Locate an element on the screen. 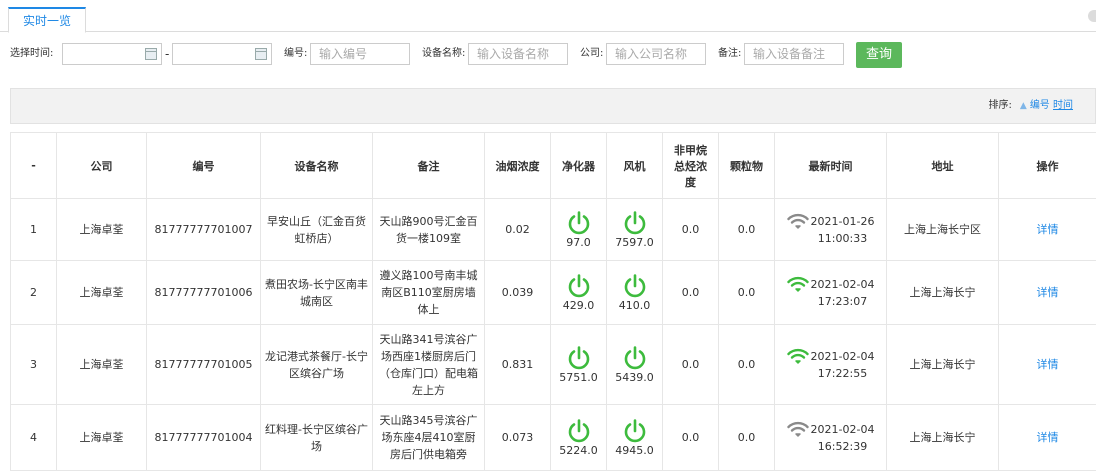  remark-text: 天山路345号滨谷广场东座4层410室厨房后门供电箱旁 is located at coordinates (429, 437).